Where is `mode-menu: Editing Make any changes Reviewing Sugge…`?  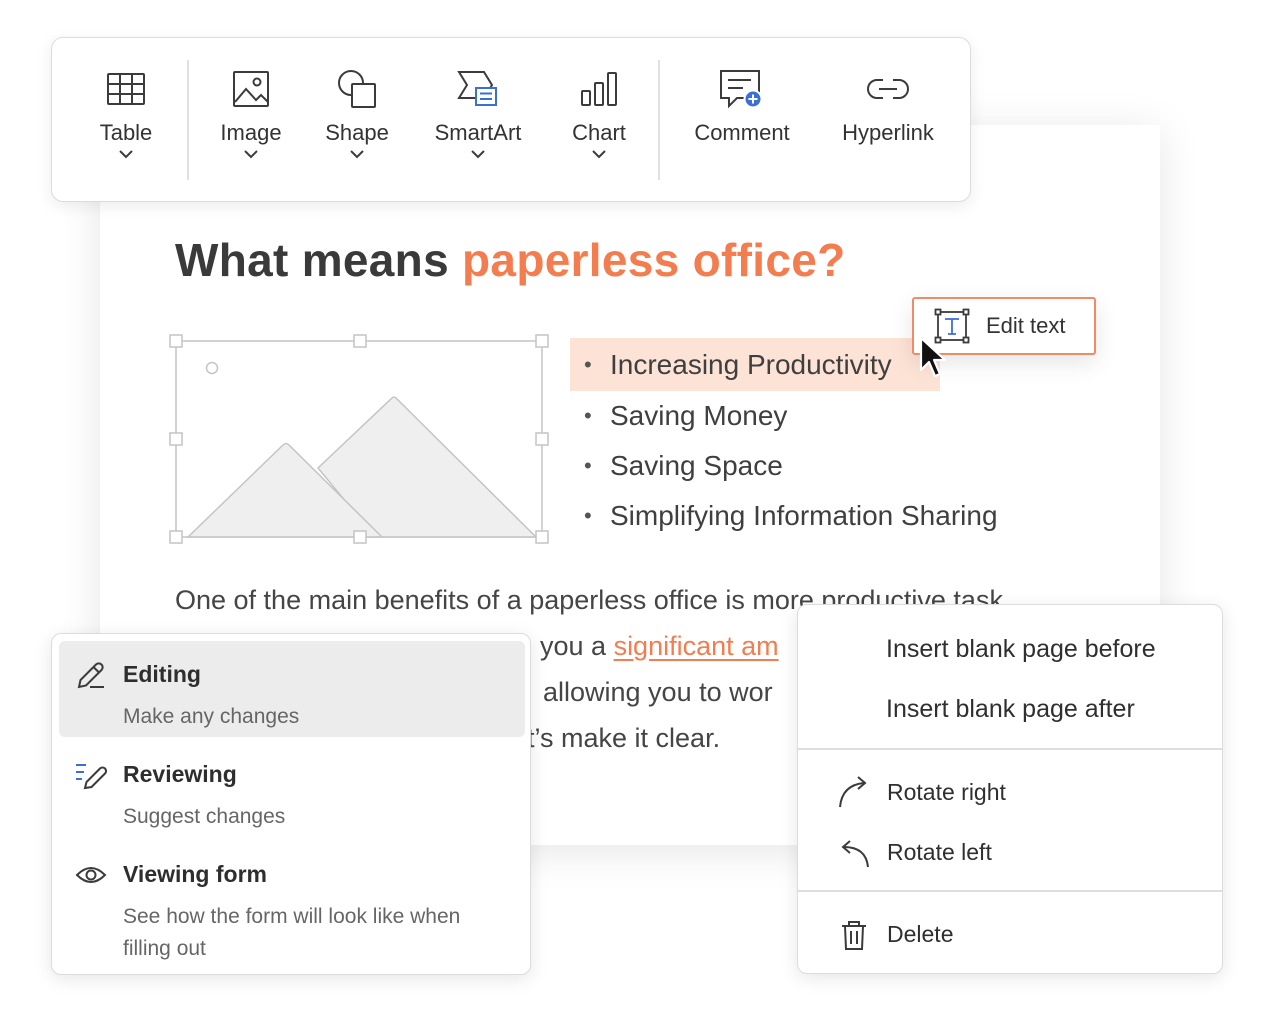 mode-menu: Editing Make any changes Reviewing Sugge… is located at coordinates (291, 804).